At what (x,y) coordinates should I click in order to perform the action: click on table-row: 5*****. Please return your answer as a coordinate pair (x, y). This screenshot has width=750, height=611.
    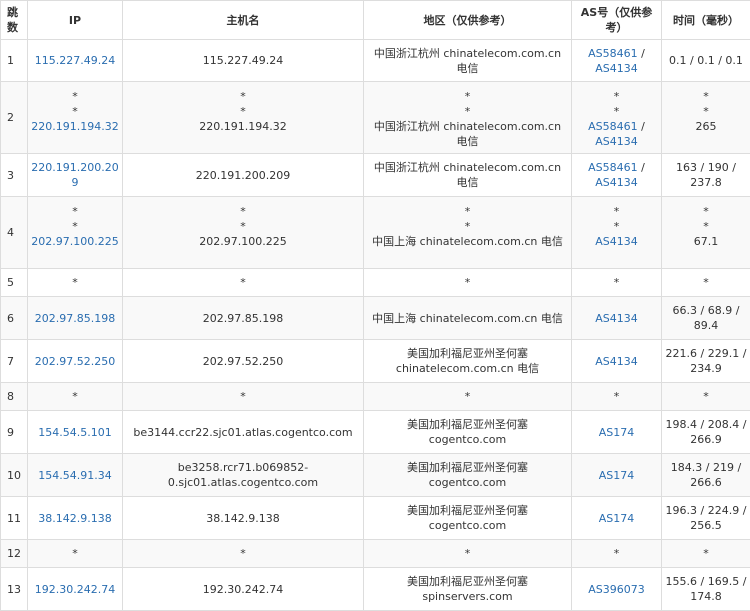
    Looking at the image, I should click on (375, 283).